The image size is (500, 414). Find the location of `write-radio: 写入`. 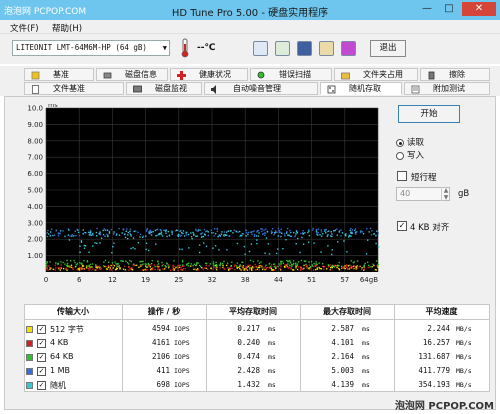

write-radio: 写入 is located at coordinates (436, 156).